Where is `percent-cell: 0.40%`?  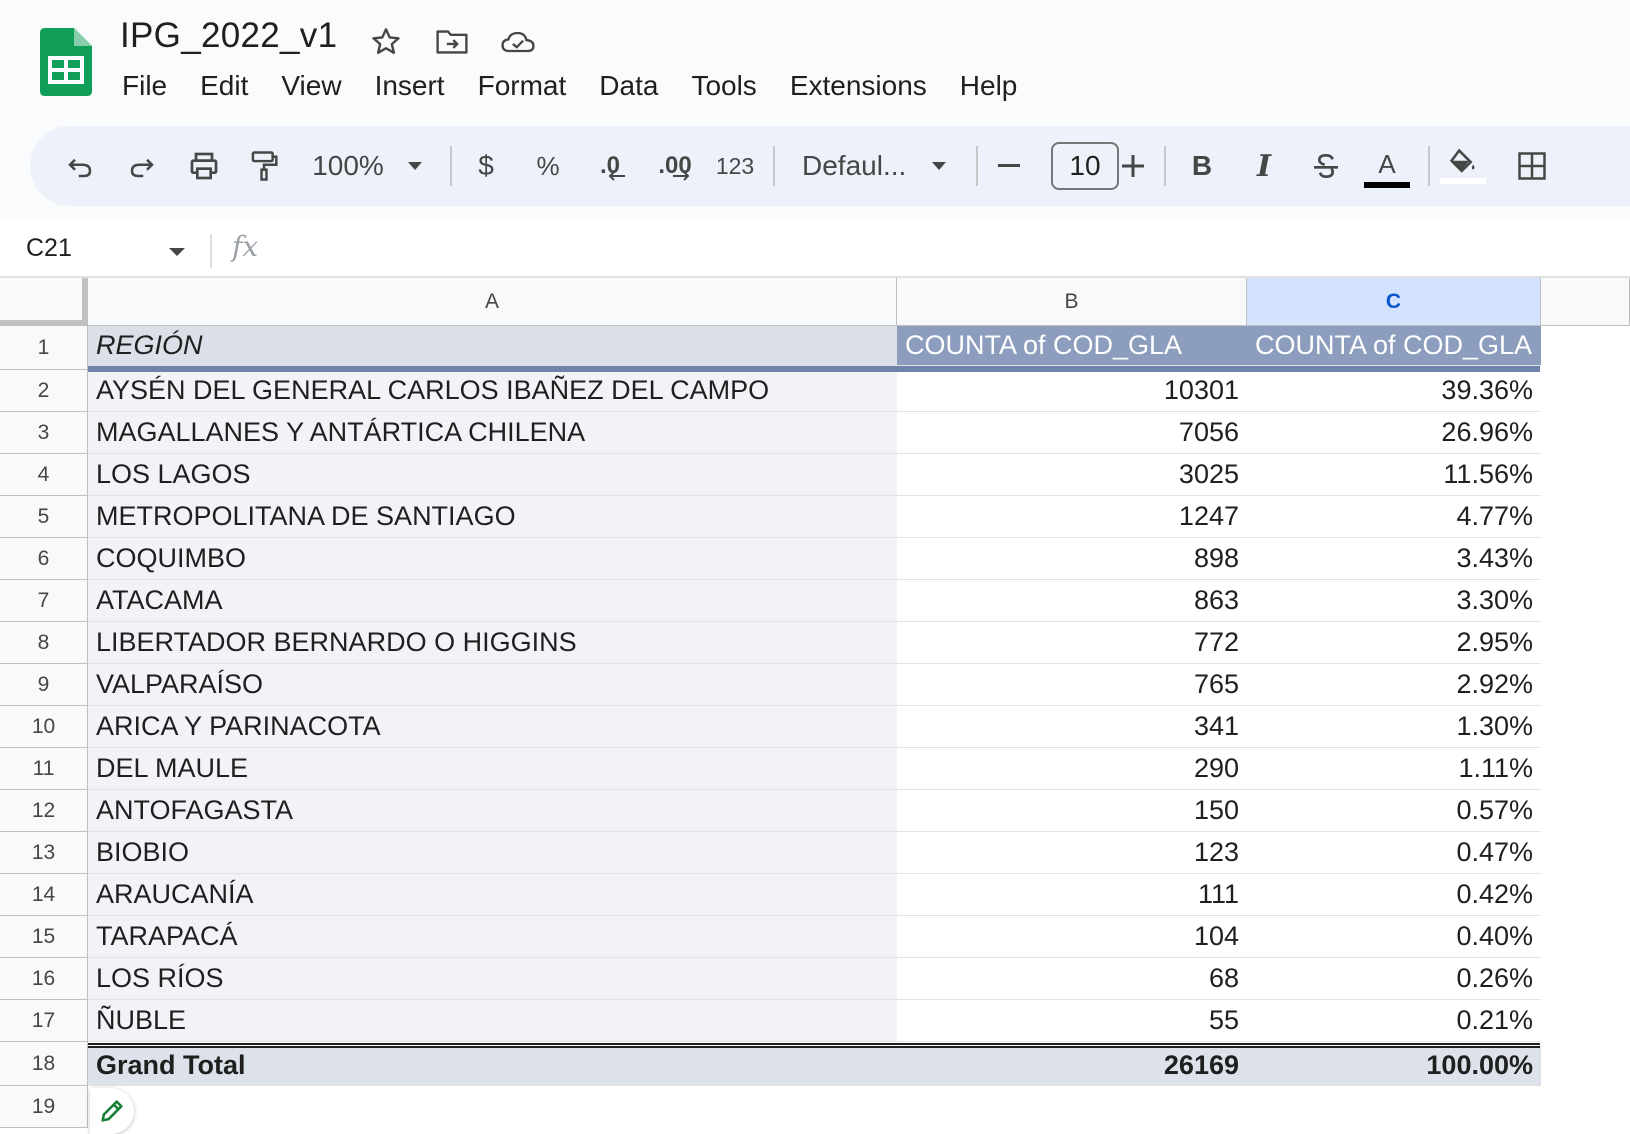 percent-cell: 0.40% is located at coordinates (1394, 937).